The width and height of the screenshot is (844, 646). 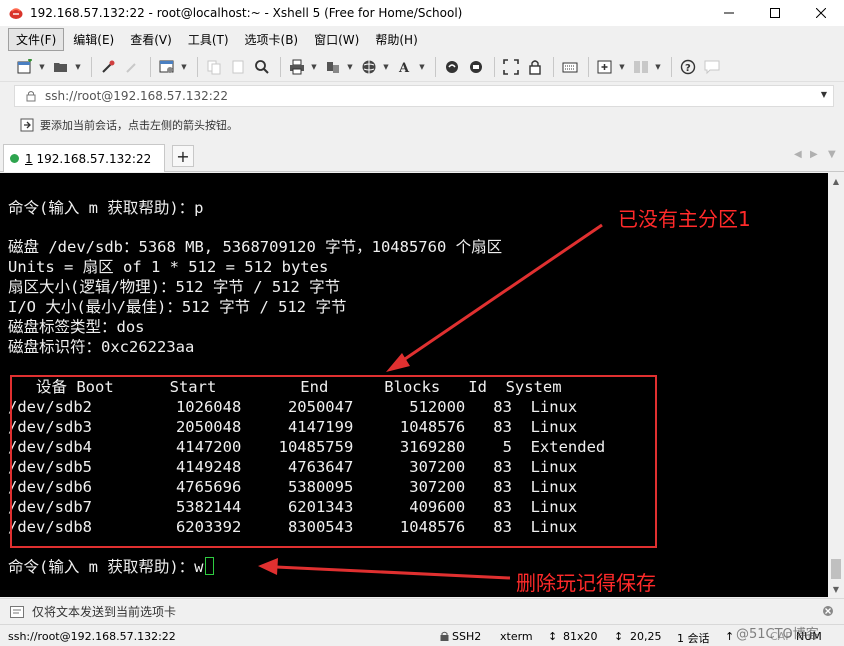 I want to click on chevron-right-icon: ▶, so click(x=814, y=154).